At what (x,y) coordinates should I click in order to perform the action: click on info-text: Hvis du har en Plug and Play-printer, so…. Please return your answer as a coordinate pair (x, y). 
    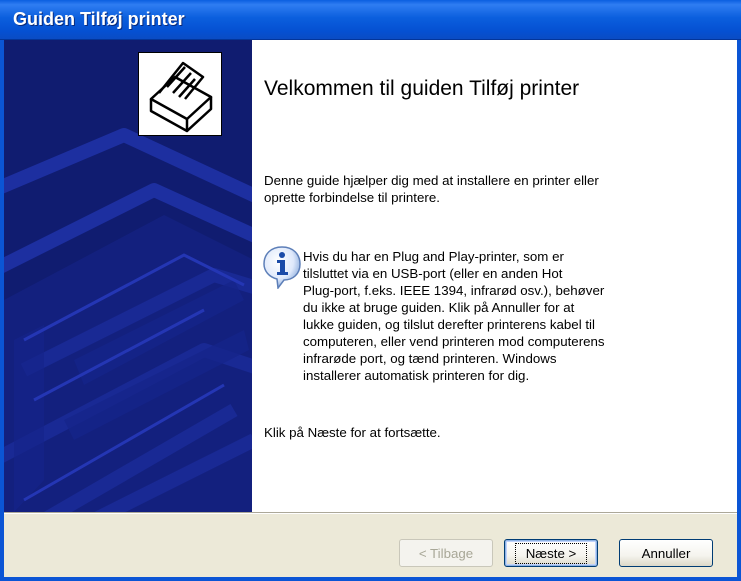
    Looking at the image, I should click on (515, 316).